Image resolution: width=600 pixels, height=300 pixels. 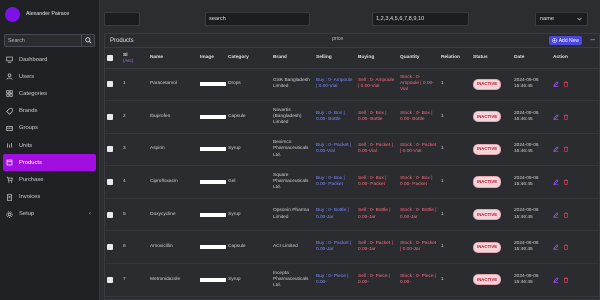 I want to click on add-new-button: Add New, so click(x=565, y=40).